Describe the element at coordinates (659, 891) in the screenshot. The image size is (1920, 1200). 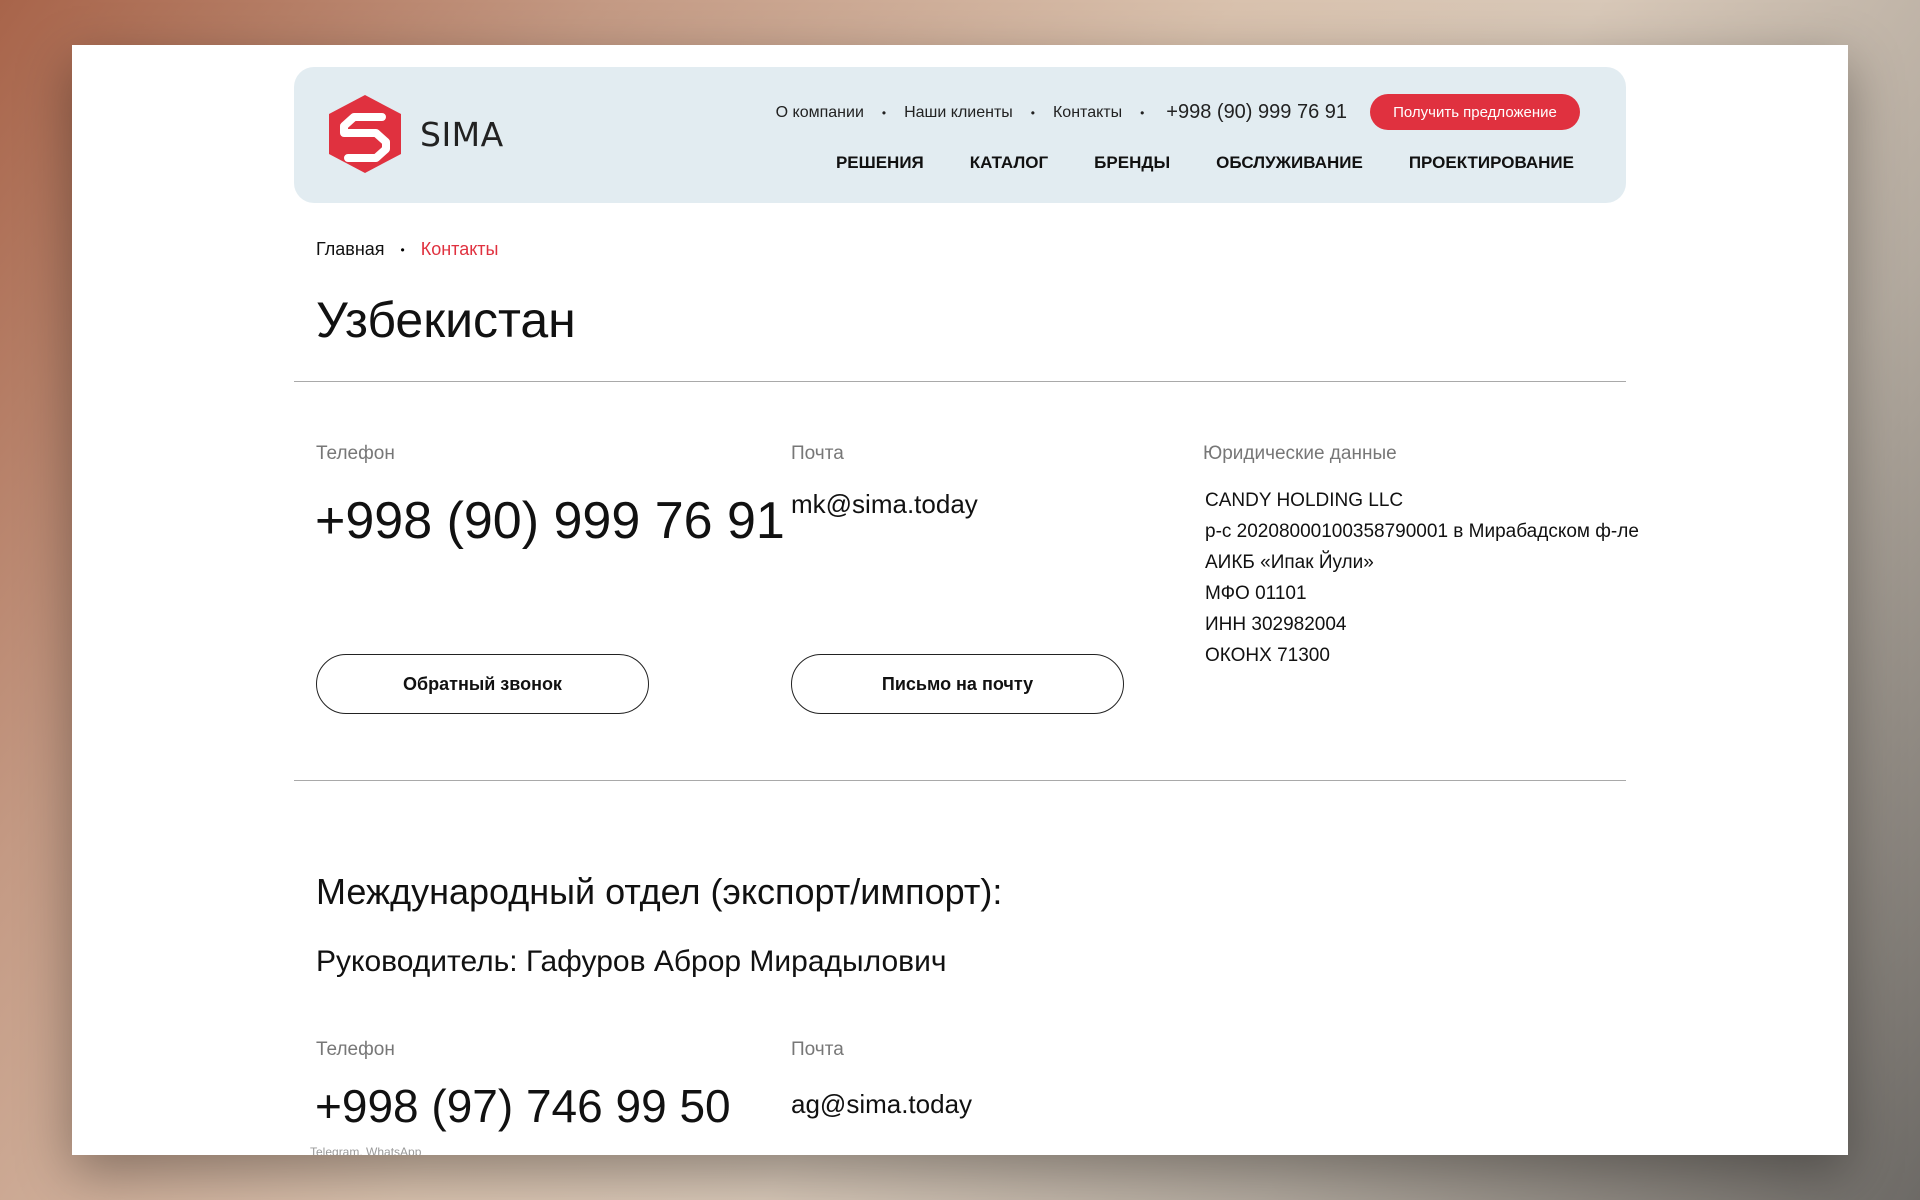
I see `international-section-title: Международный отдел (экспорт/импорт):` at that location.